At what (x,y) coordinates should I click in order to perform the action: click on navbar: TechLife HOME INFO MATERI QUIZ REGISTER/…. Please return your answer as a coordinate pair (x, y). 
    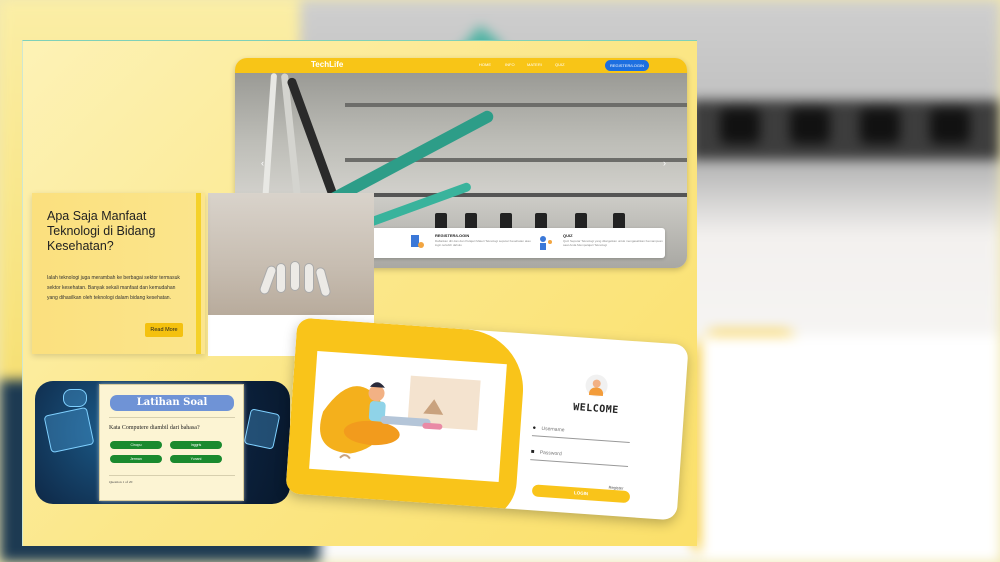
    Looking at the image, I should click on (461, 65).